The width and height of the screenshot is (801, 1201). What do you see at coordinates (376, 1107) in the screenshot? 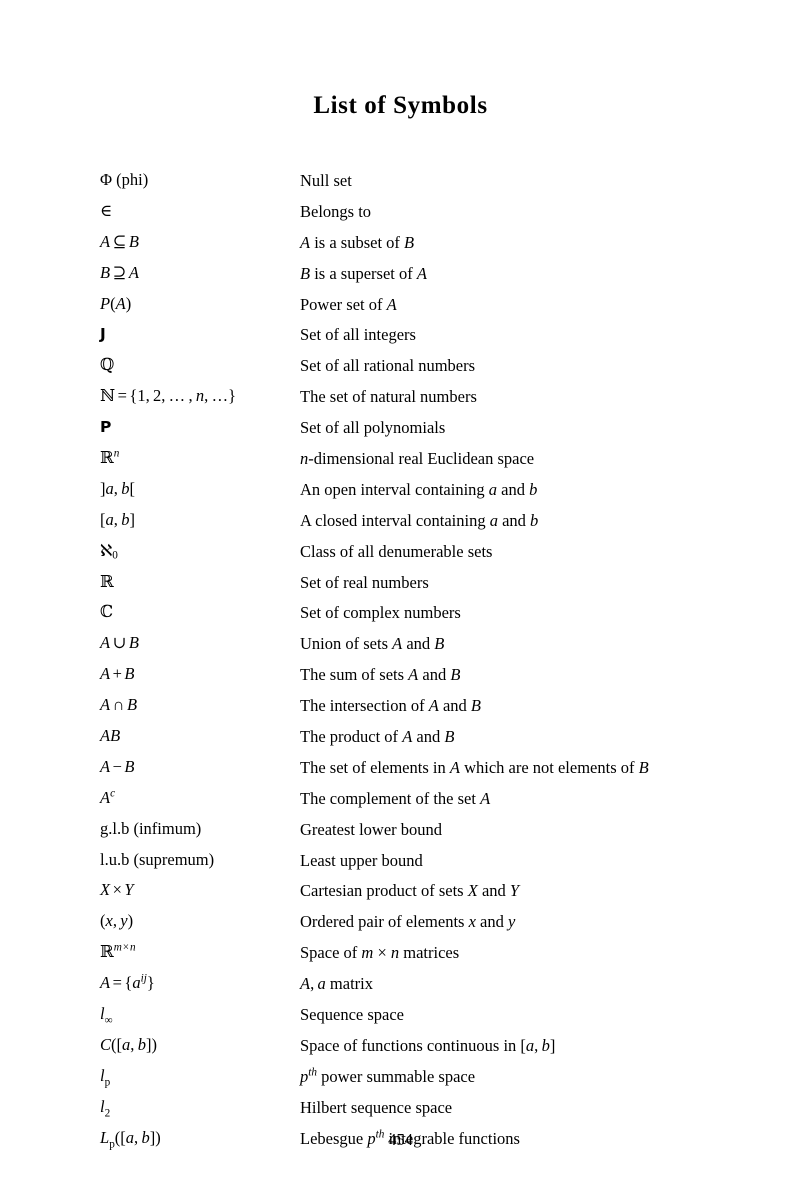
I see `description-cell: Hilbert sequence space` at bounding box center [376, 1107].